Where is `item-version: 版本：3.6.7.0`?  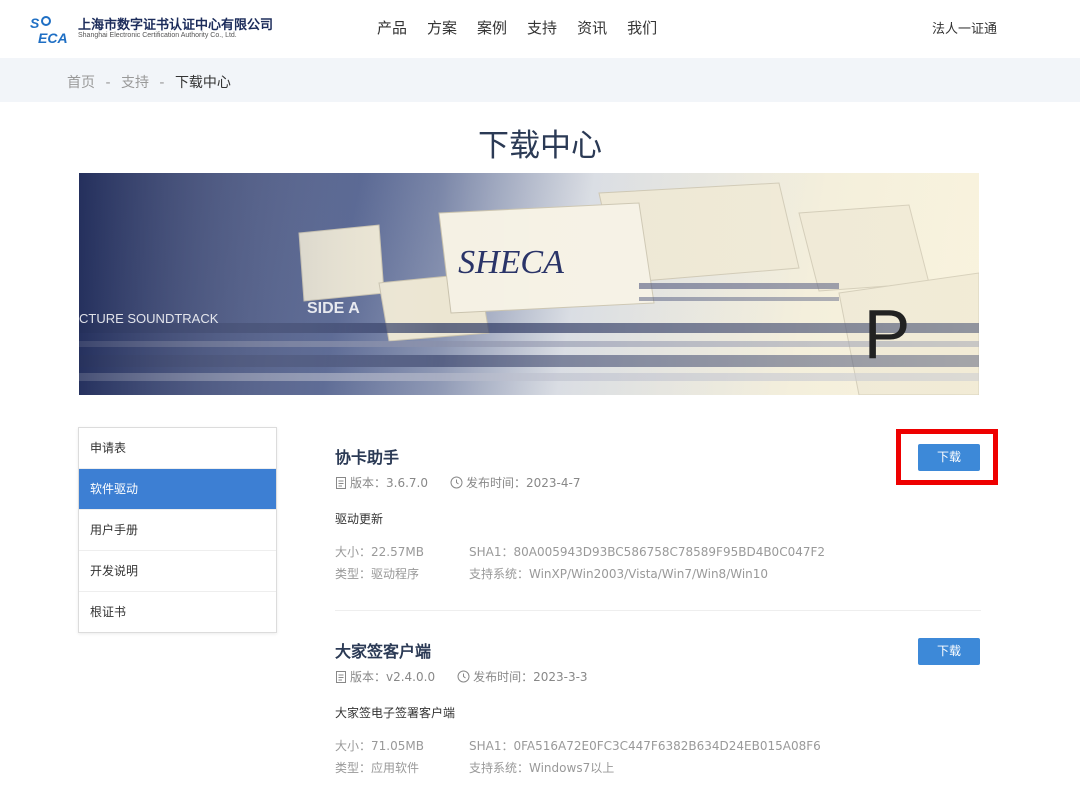 item-version: 版本：3.6.7.0 is located at coordinates (389, 483).